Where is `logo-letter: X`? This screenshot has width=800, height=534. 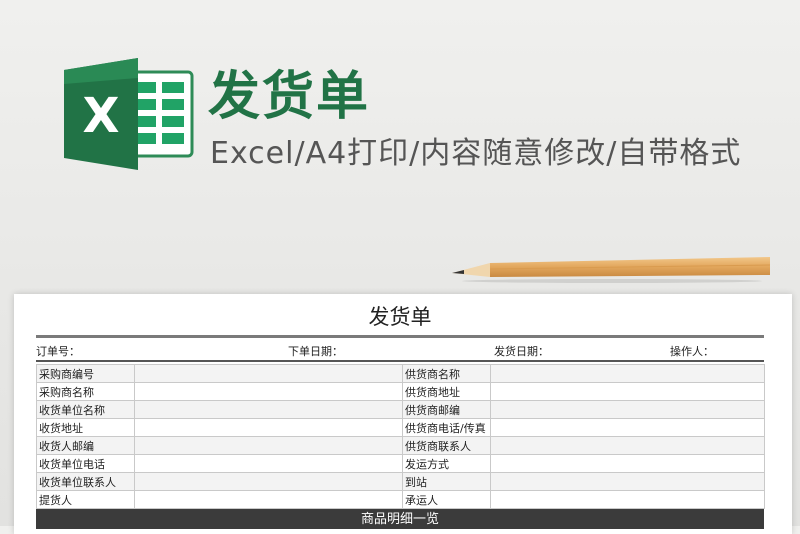 logo-letter: X is located at coordinates (100, 116).